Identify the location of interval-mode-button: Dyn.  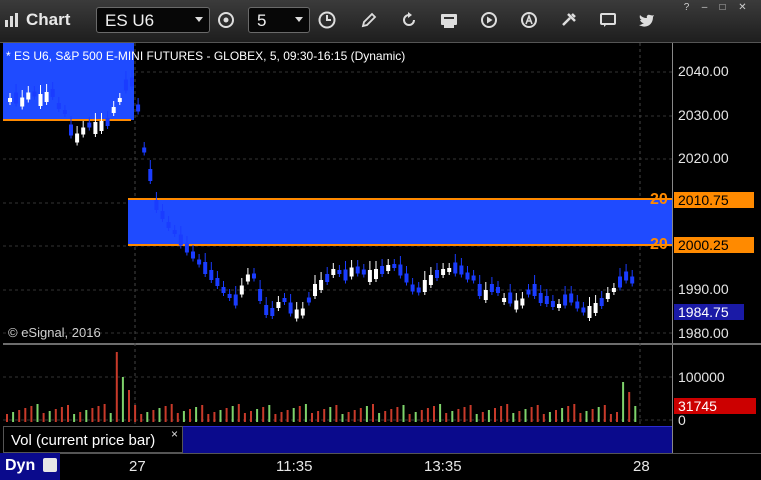
(30, 466).